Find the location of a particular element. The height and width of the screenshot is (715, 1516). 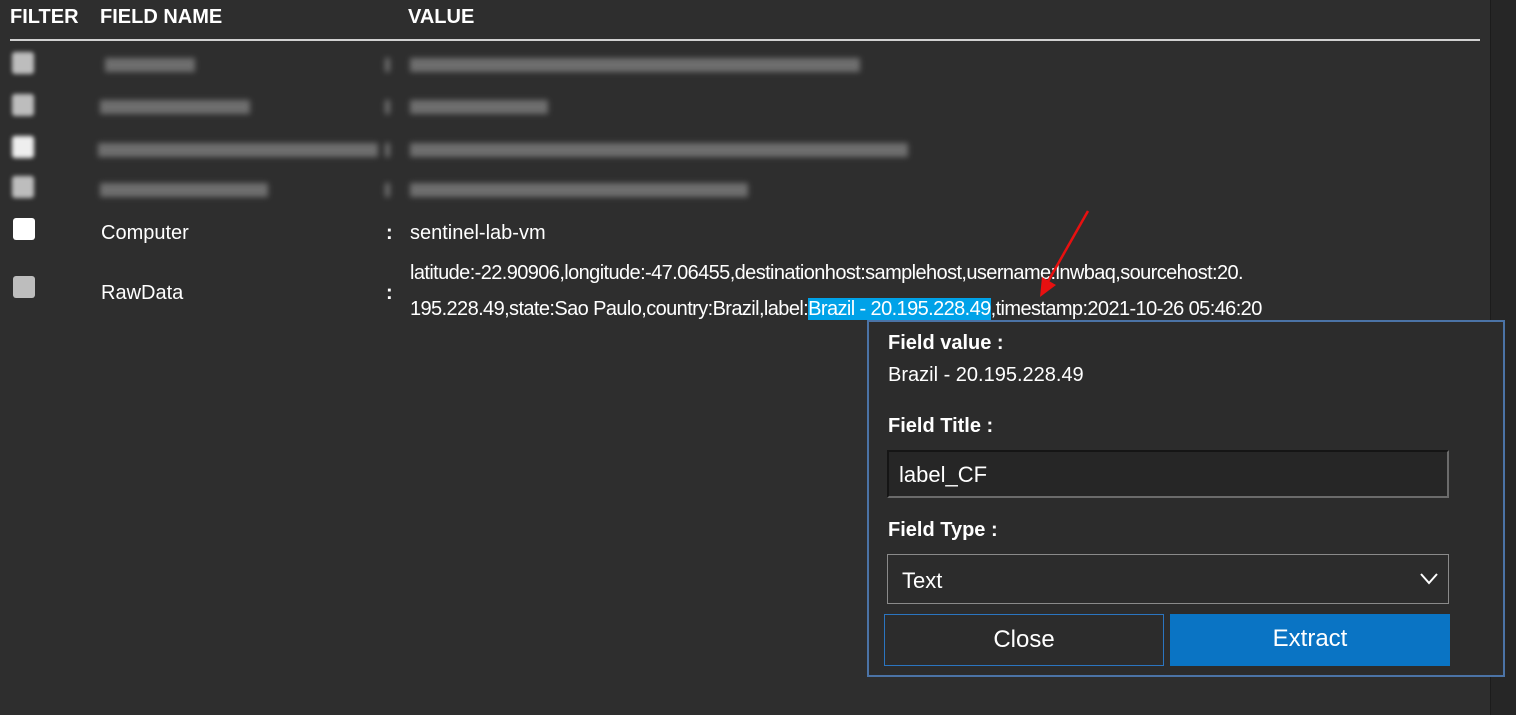

column-header-filter: FILTER is located at coordinates (44, 17).